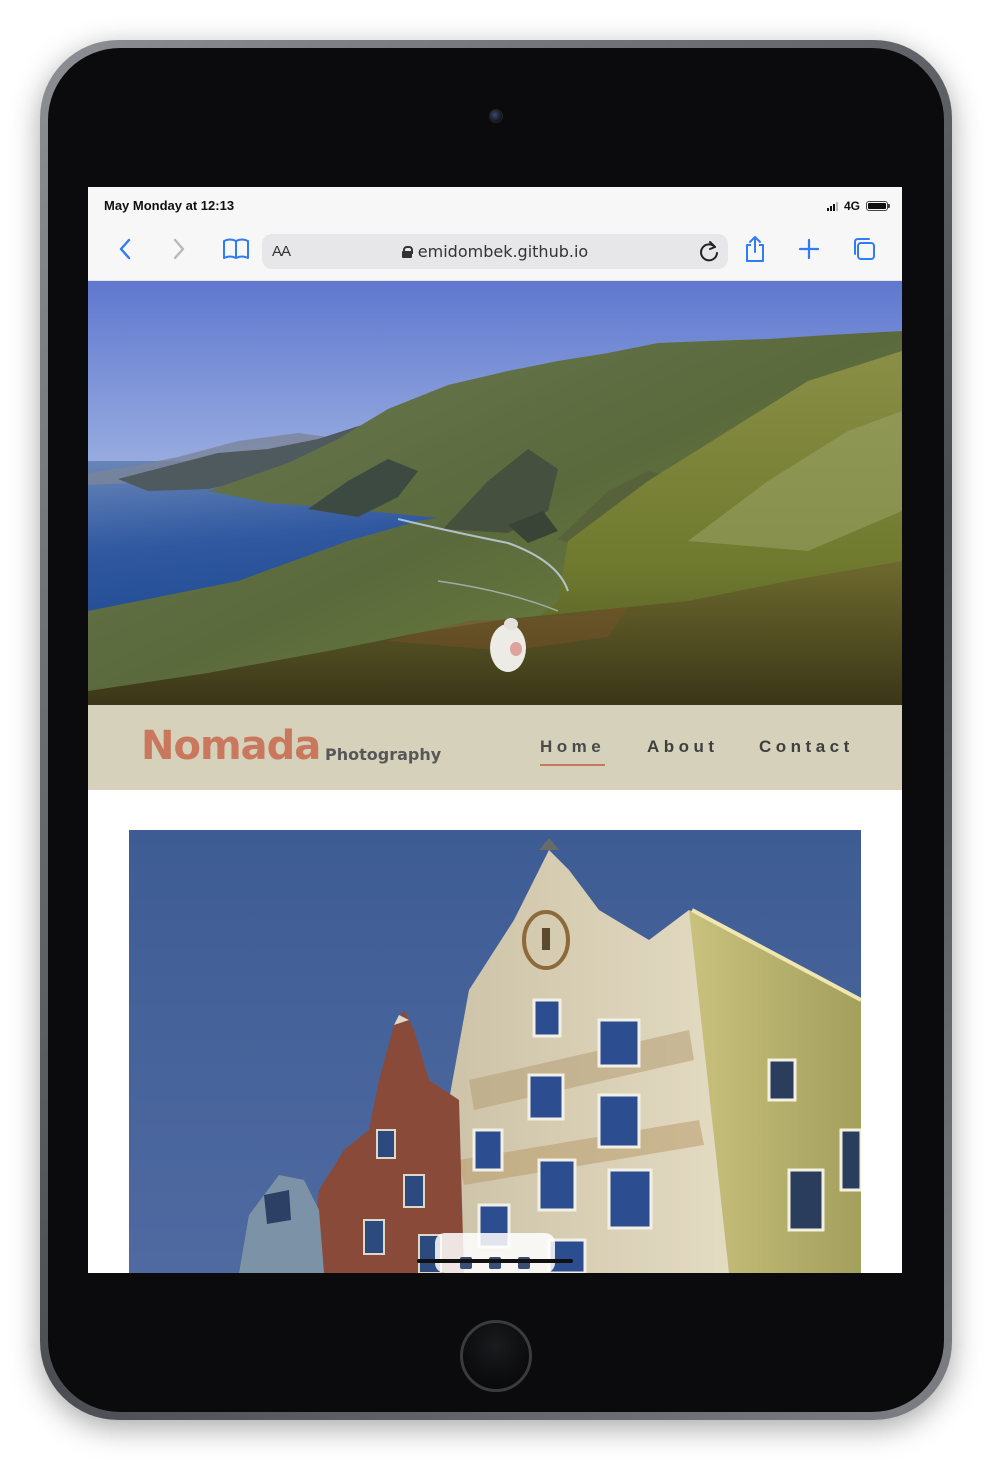 The height and width of the screenshot is (1460, 984). Describe the element at coordinates (878, 206) in the screenshot. I see `battery-icon` at that location.